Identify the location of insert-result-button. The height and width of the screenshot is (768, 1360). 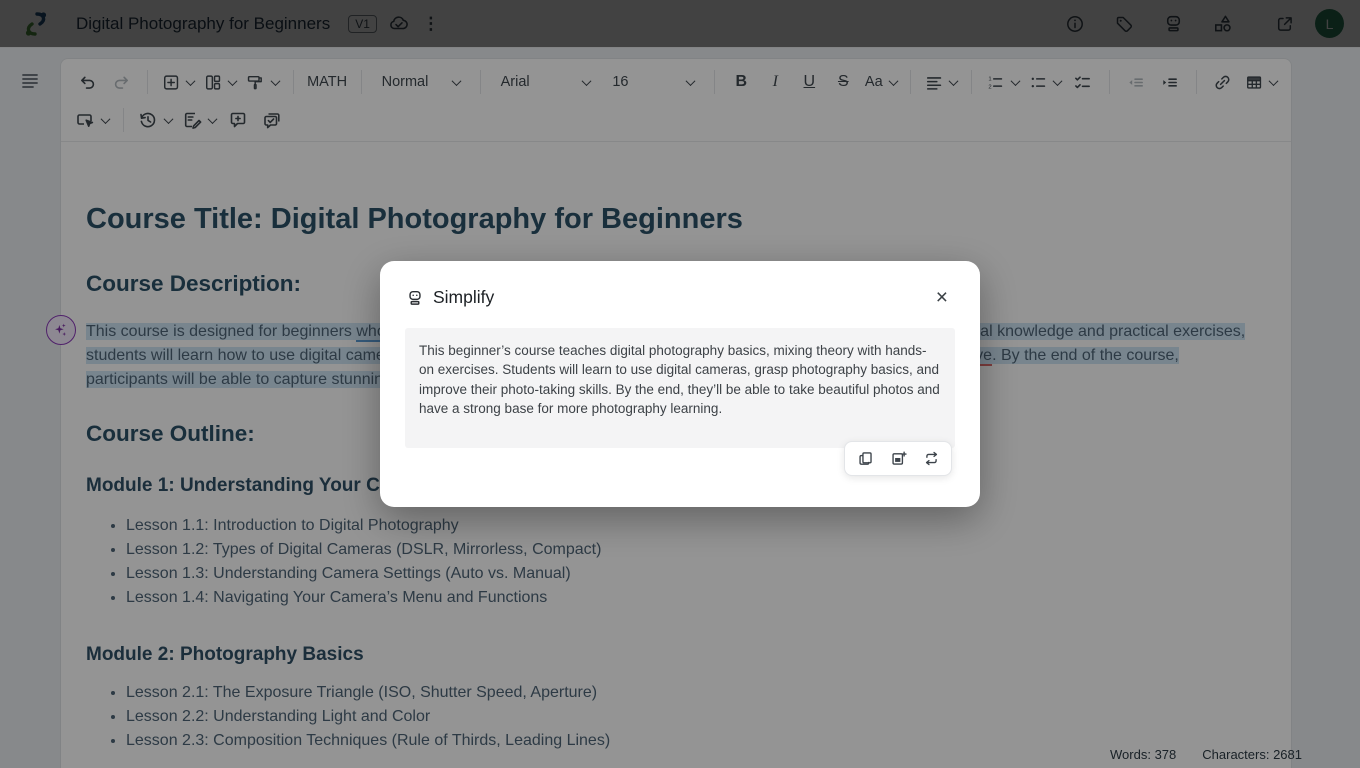
(898, 458).